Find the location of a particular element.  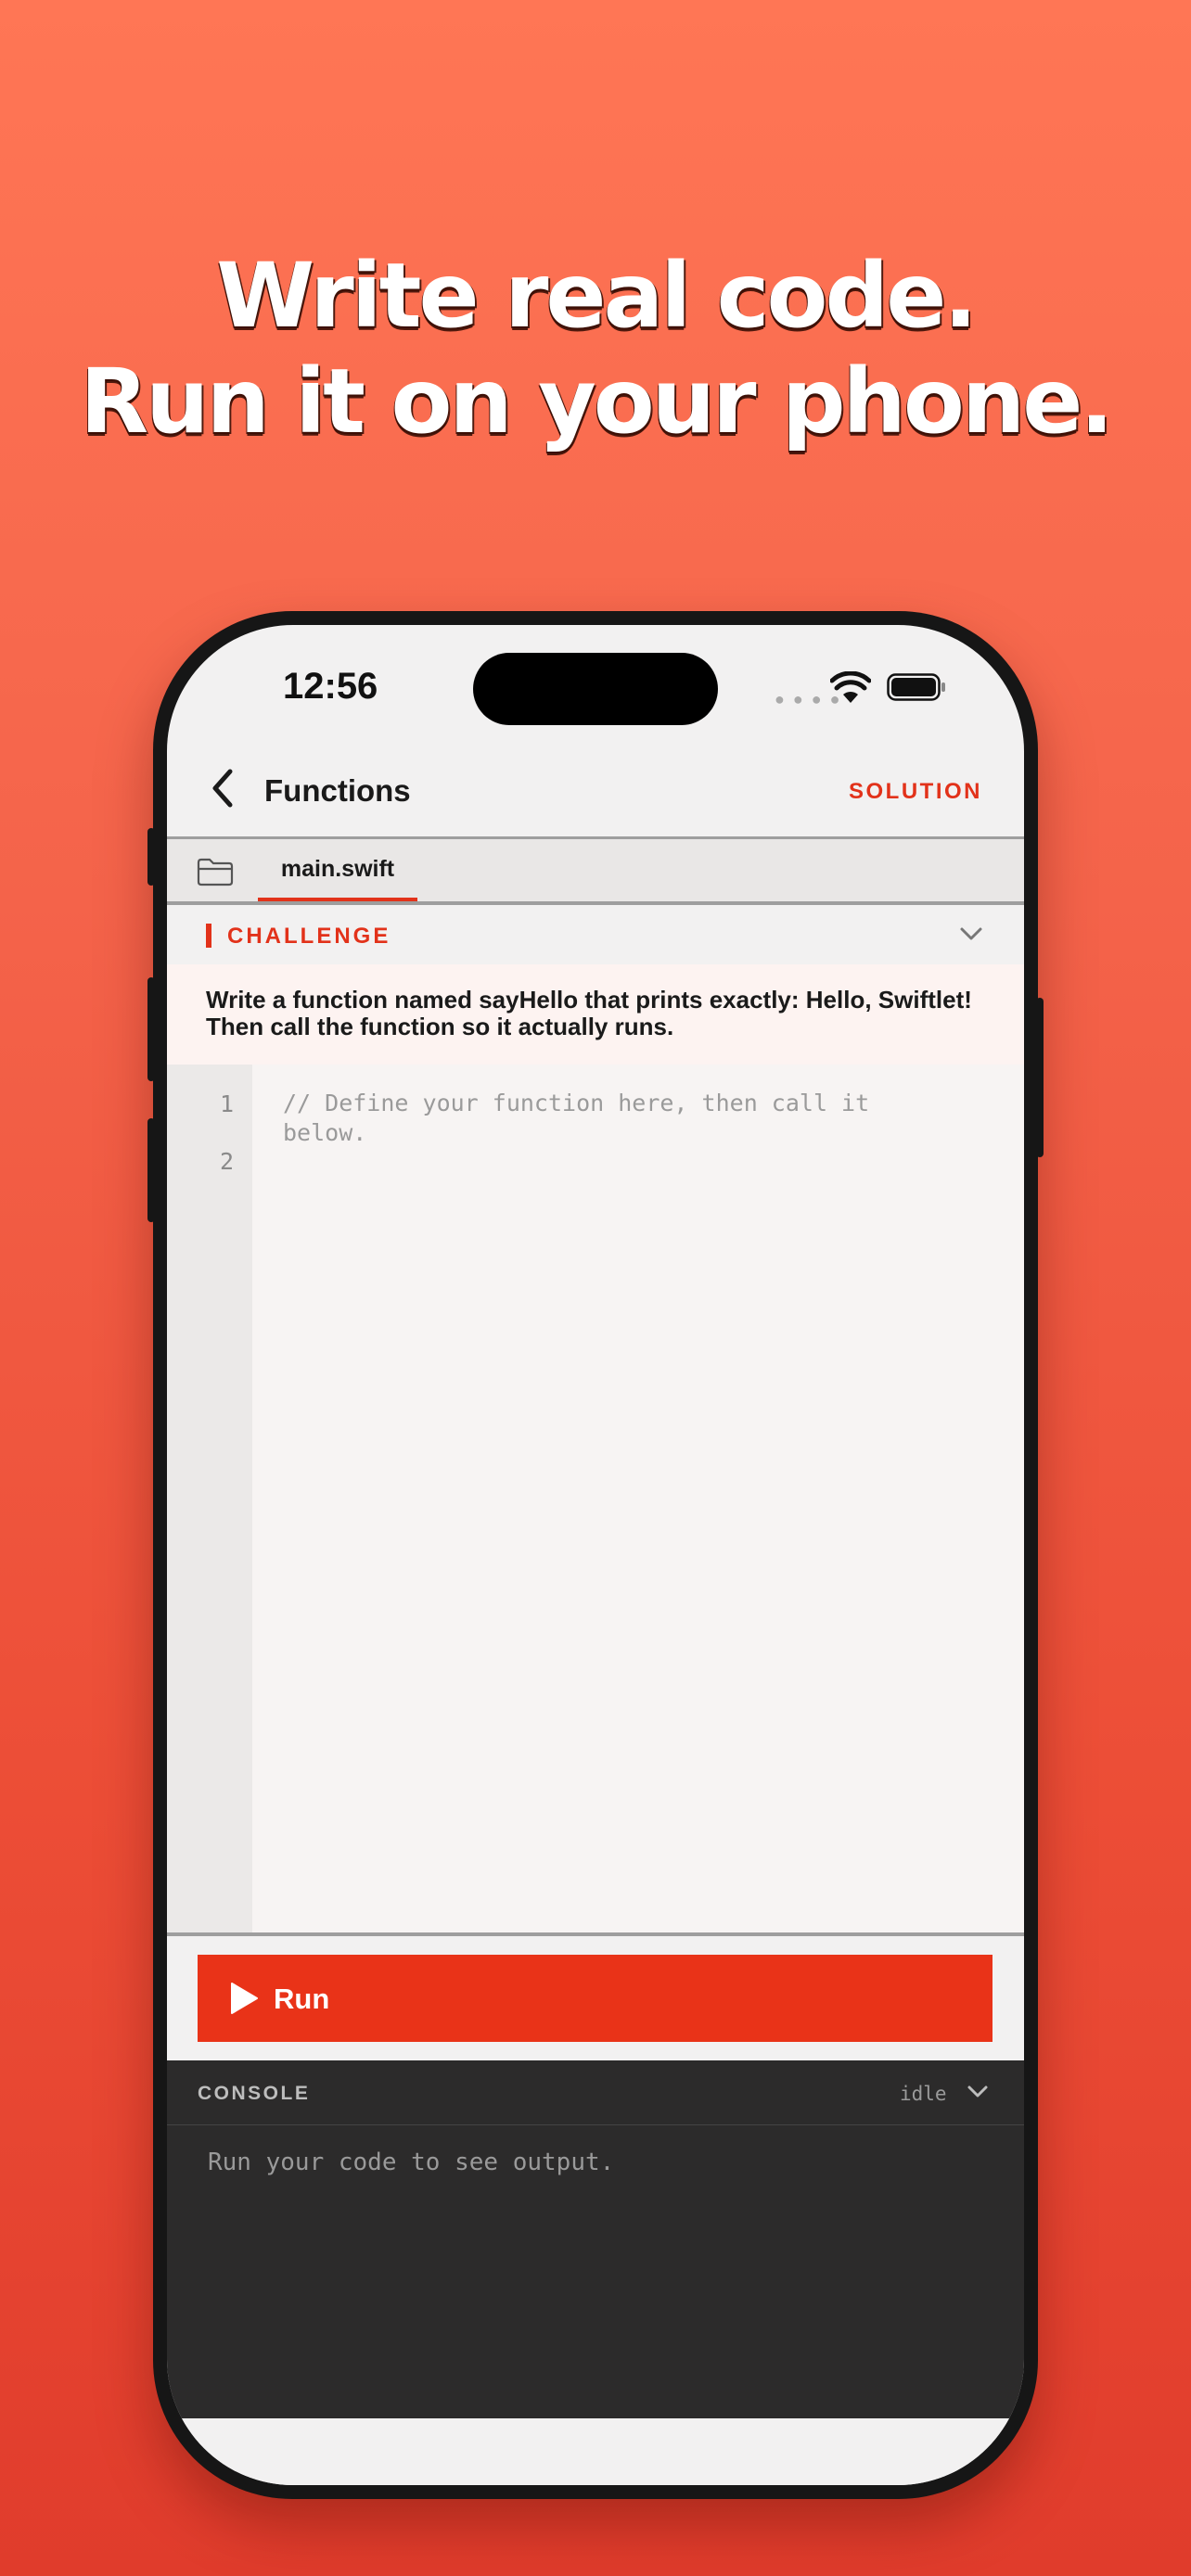

console-status: idle is located at coordinates (923, 2094).